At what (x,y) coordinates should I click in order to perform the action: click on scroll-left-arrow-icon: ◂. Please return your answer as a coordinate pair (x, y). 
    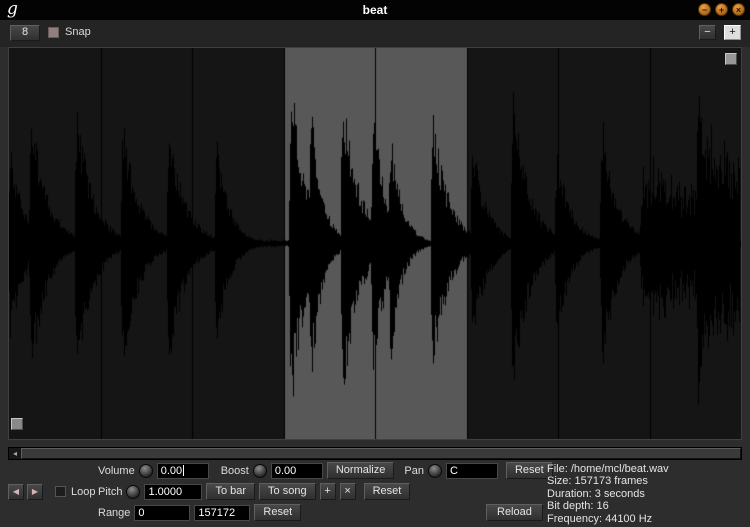
    Looking at the image, I should click on (15, 453).